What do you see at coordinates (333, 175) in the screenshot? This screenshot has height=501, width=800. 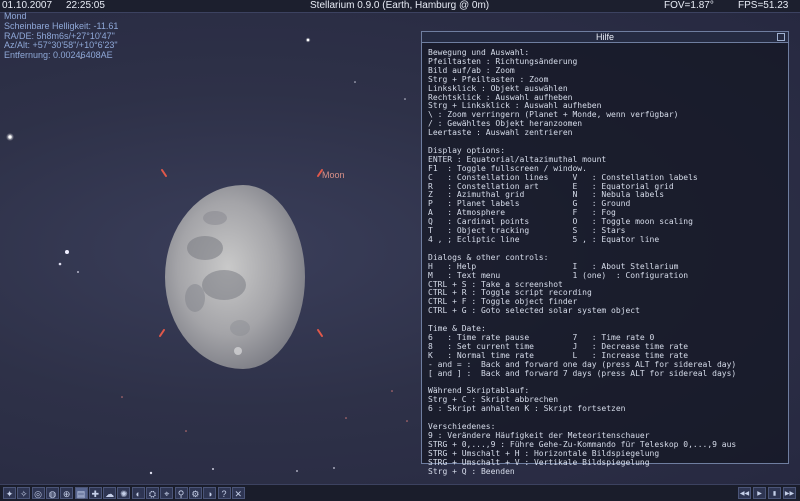 I see `moon-label: Moon` at bounding box center [333, 175].